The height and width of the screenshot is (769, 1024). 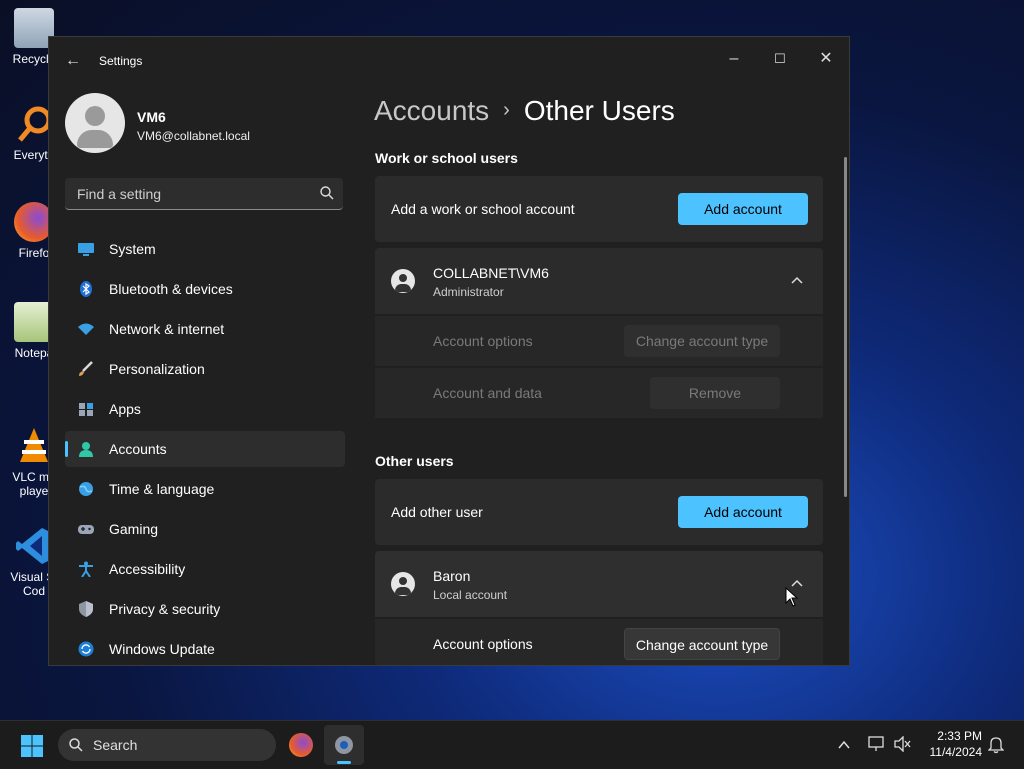 What do you see at coordinates (743, 209) in the screenshot?
I see `add-work-account-button: Add account` at bounding box center [743, 209].